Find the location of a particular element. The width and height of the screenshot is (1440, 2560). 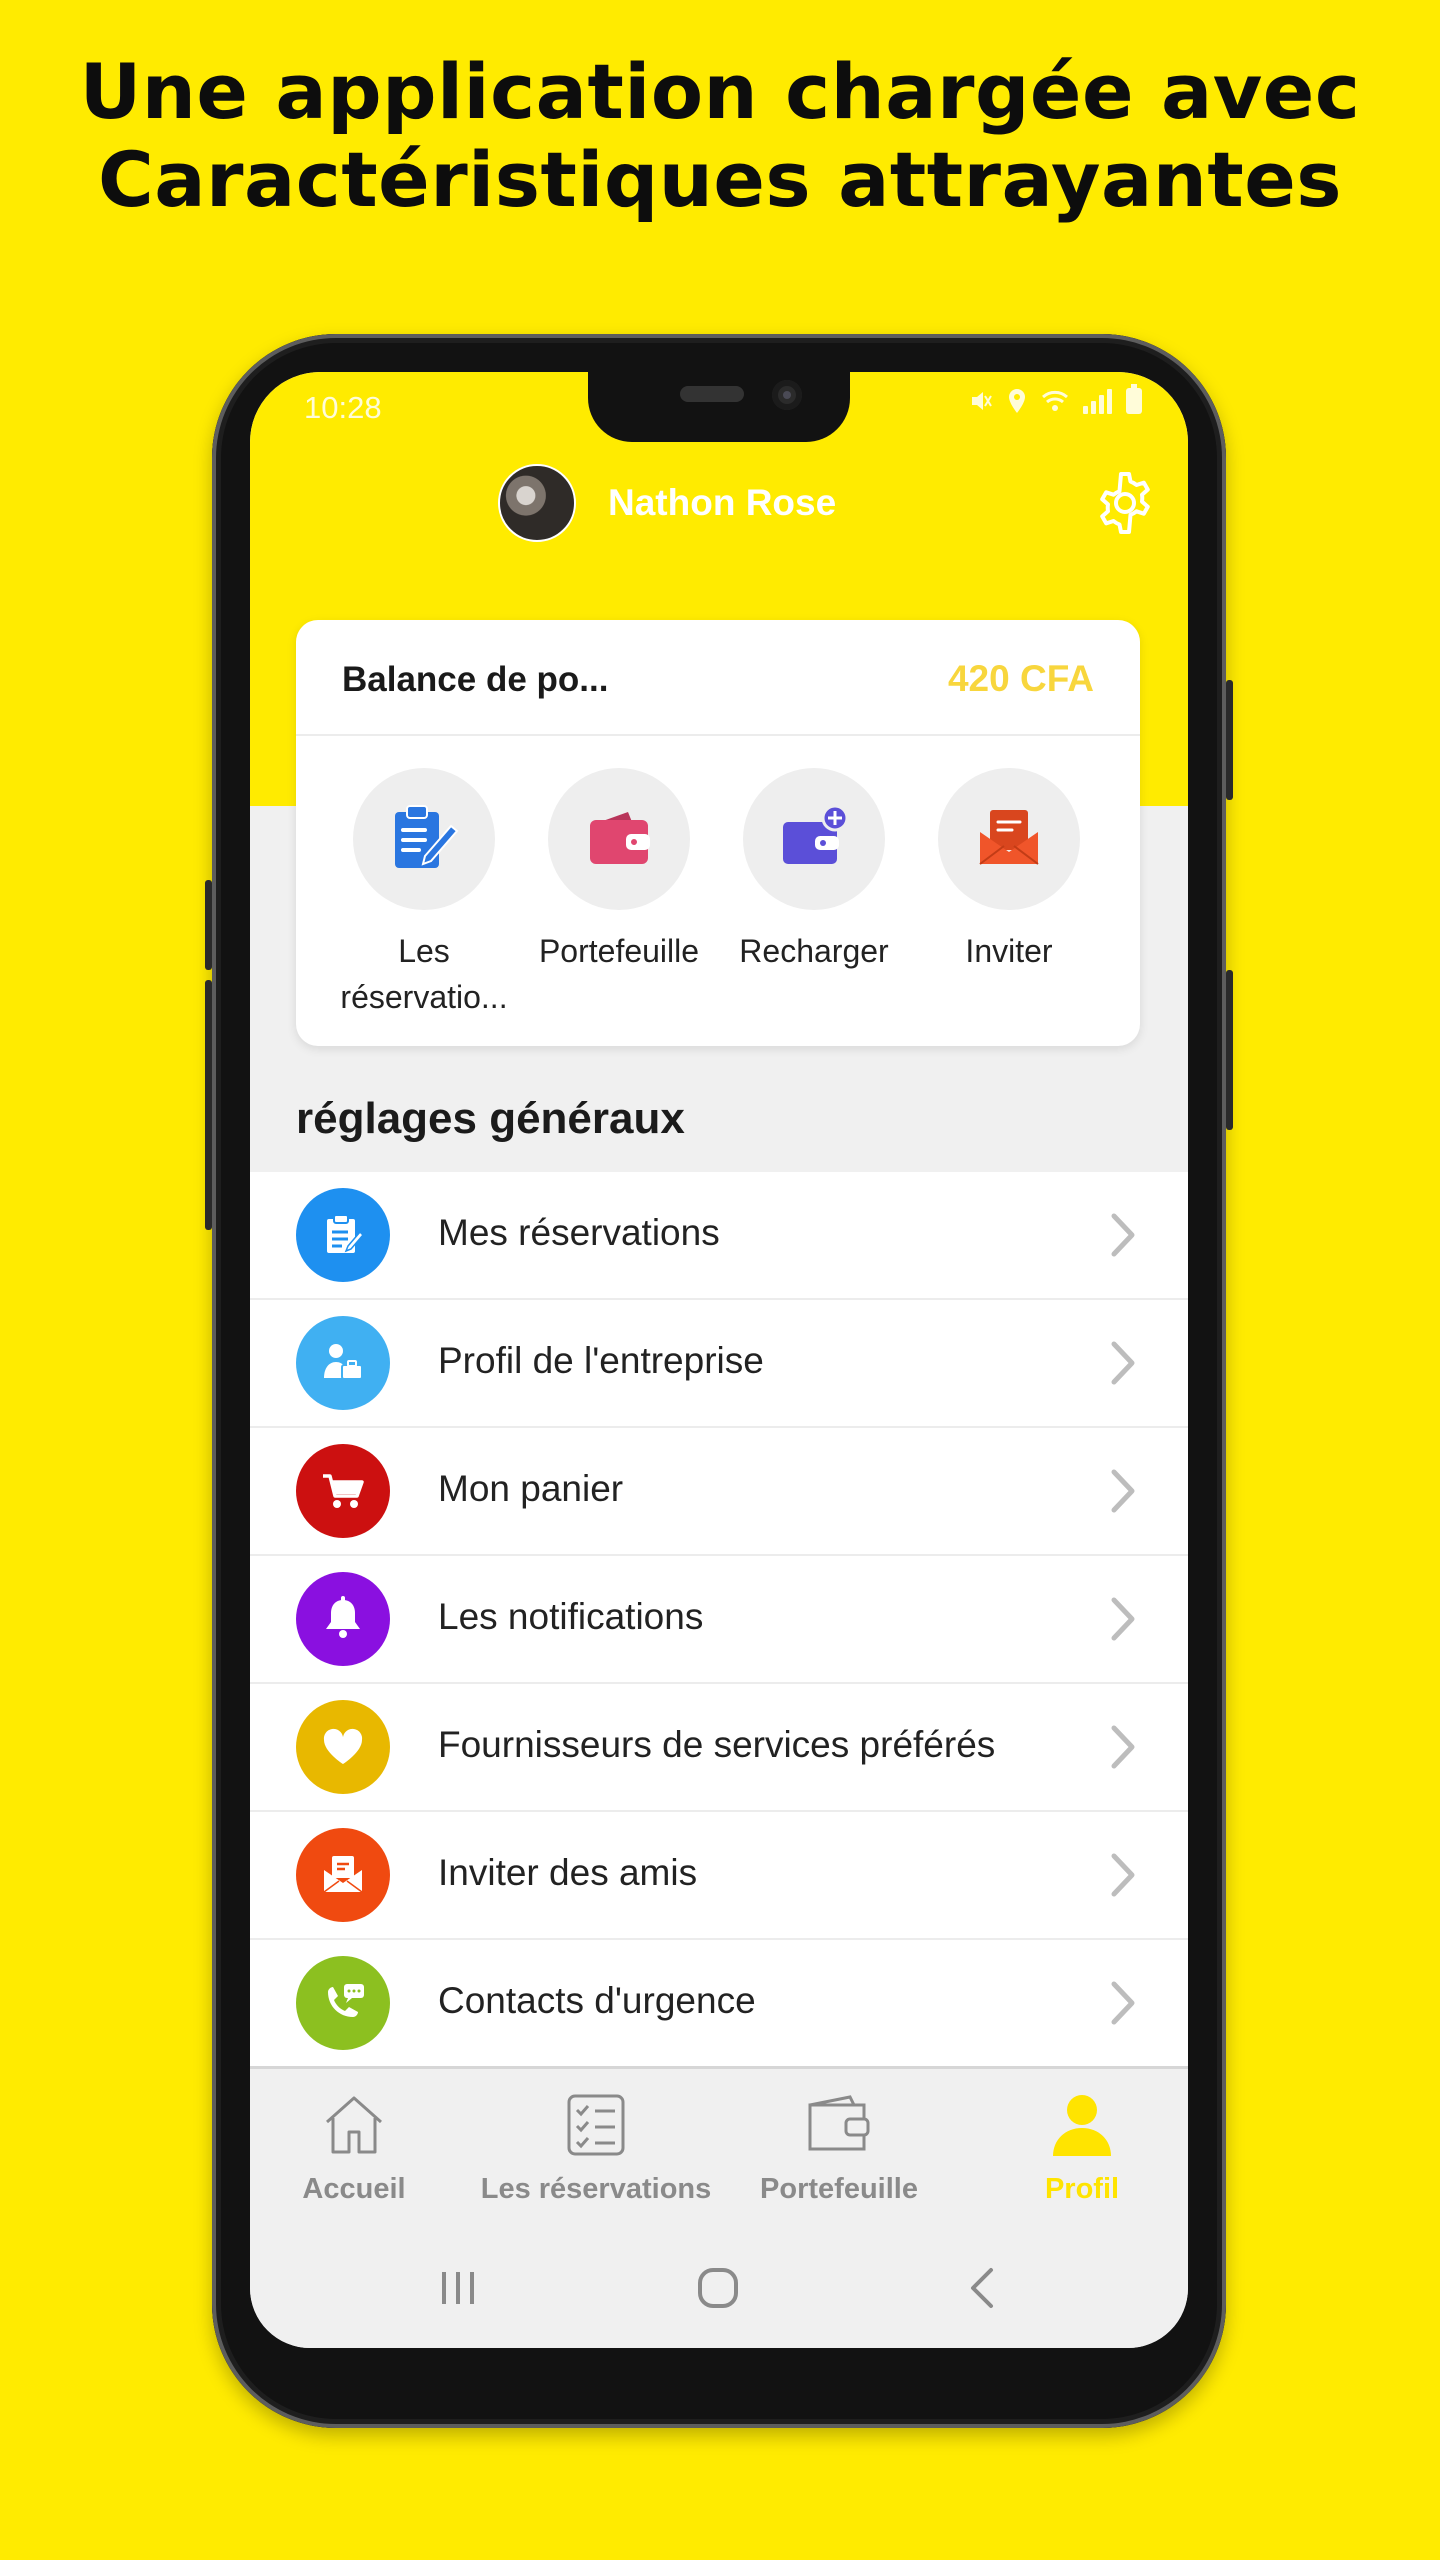

tab-reservations: Les réservations is located at coordinates (596, 2146).